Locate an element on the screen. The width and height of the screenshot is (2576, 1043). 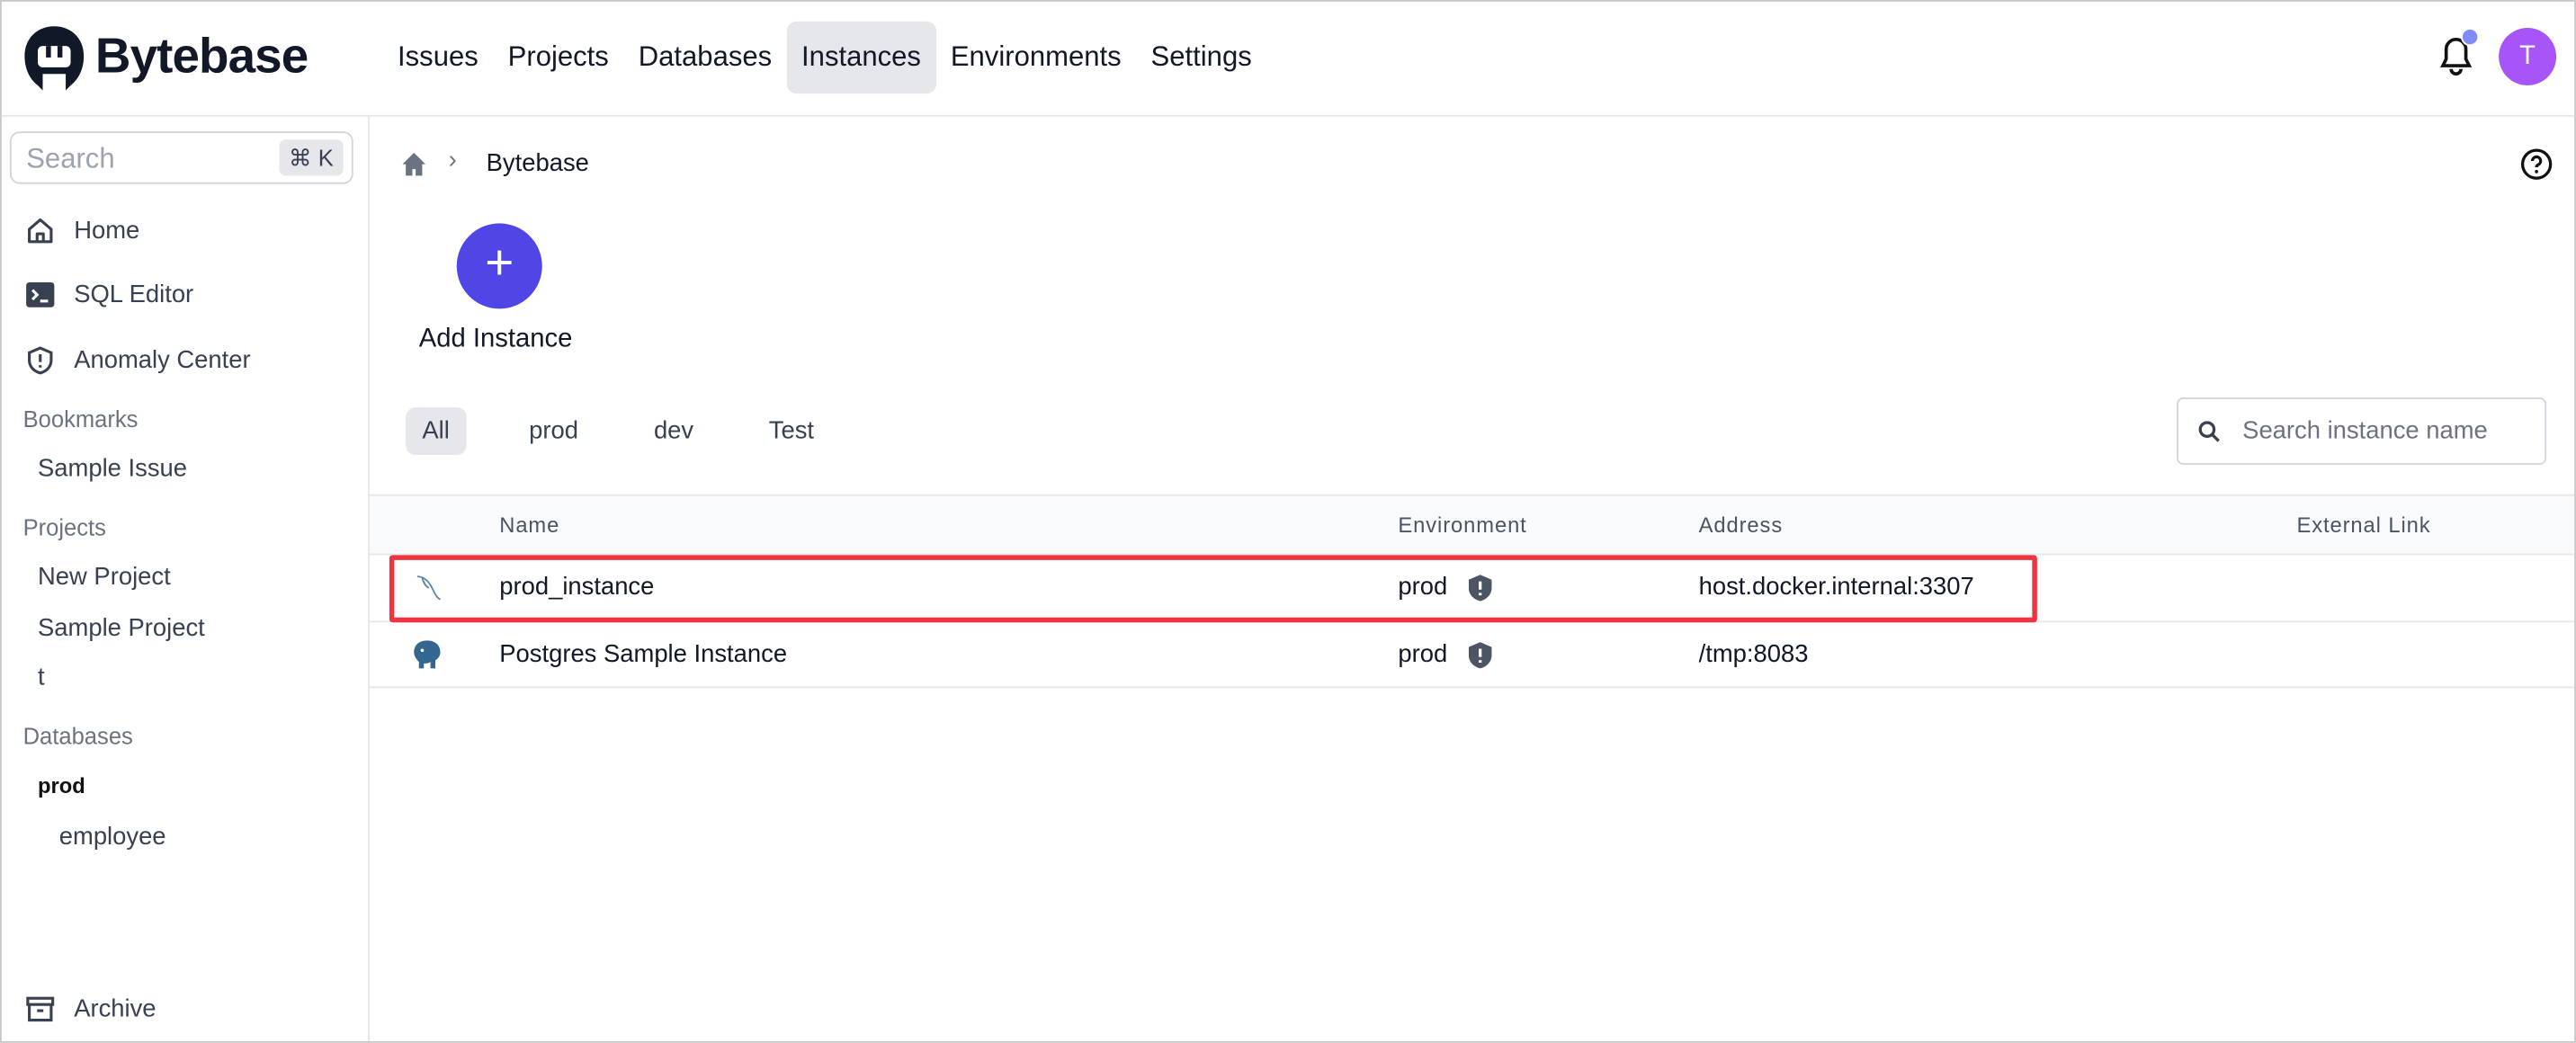
breadcrumb-current: Bytebase is located at coordinates (537, 163).